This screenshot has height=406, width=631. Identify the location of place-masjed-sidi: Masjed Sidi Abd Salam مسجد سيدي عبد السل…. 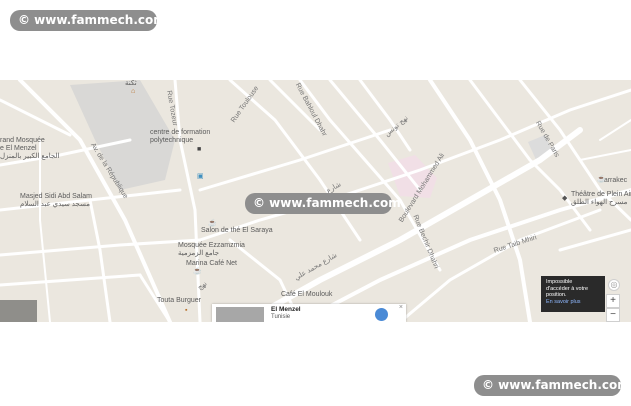
(56, 201).